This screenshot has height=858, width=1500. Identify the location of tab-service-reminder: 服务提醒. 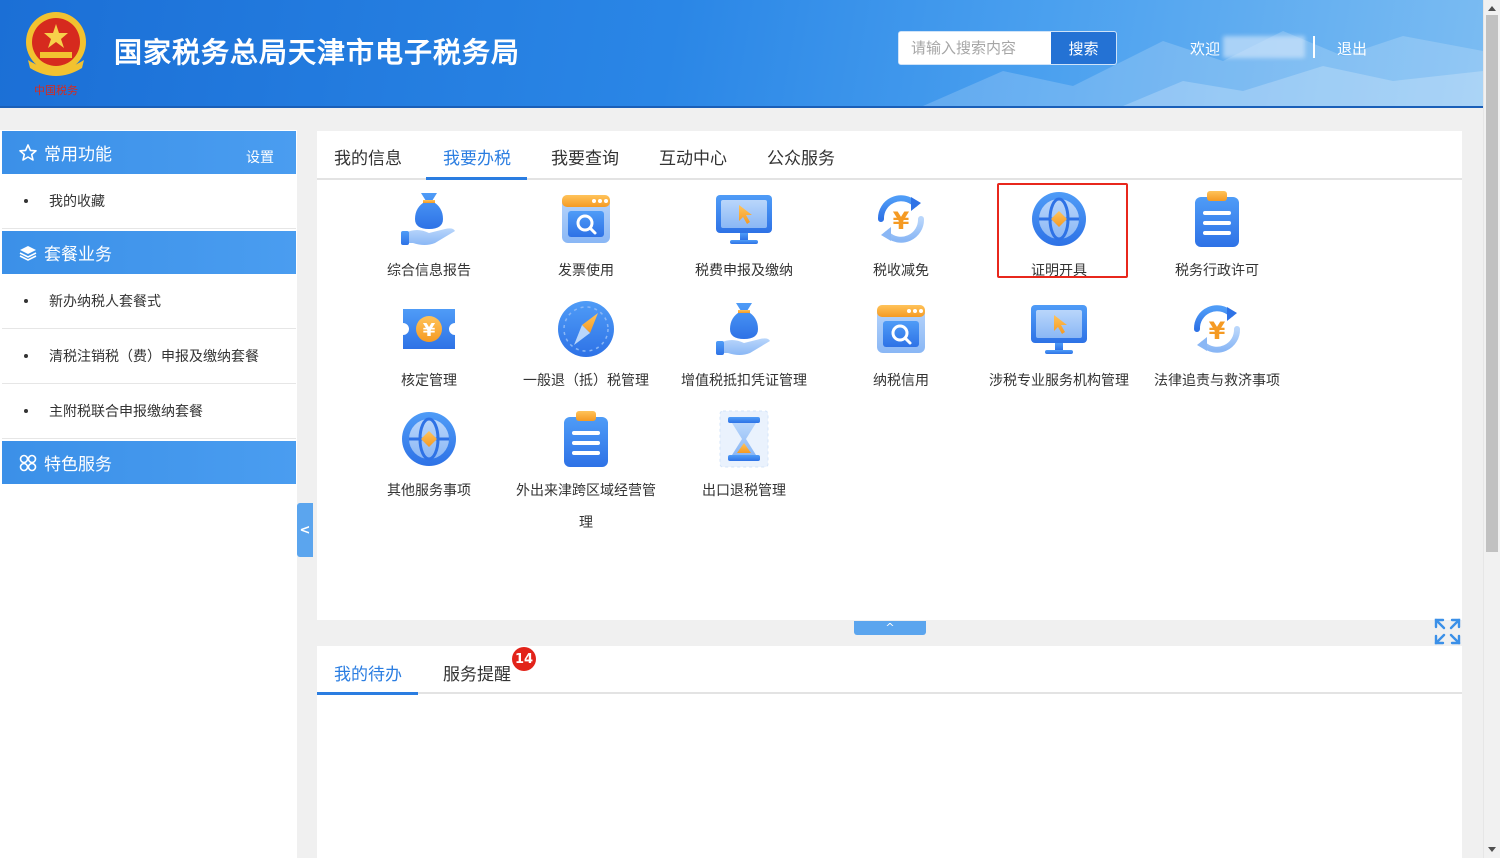
(477, 672).